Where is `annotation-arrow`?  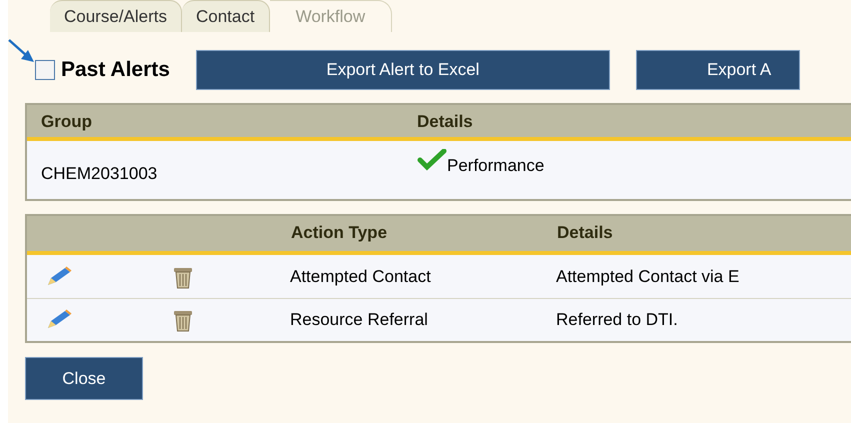
annotation-arrow is located at coordinates (21, 50).